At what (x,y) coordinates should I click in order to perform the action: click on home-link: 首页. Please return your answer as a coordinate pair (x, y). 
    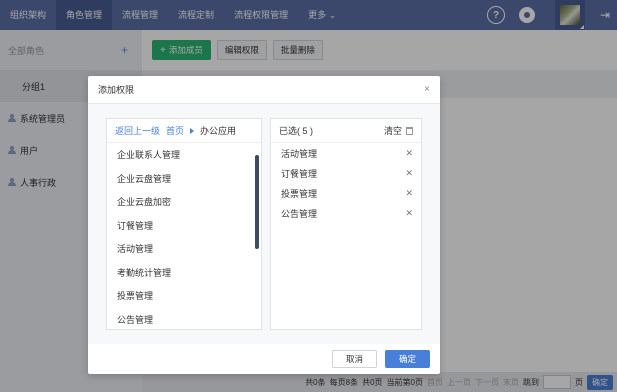
    Looking at the image, I should click on (175, 130).